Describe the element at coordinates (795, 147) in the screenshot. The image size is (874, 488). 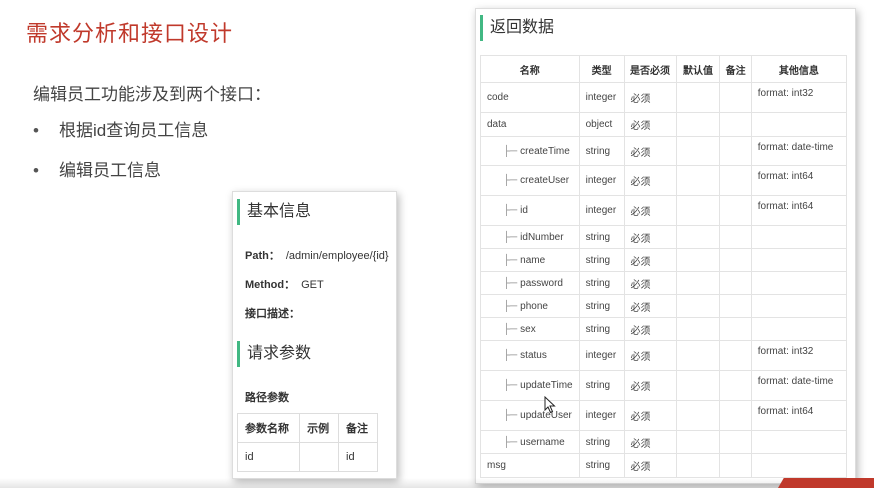
I see `field-info-cell-text: format: date-time` at that location.